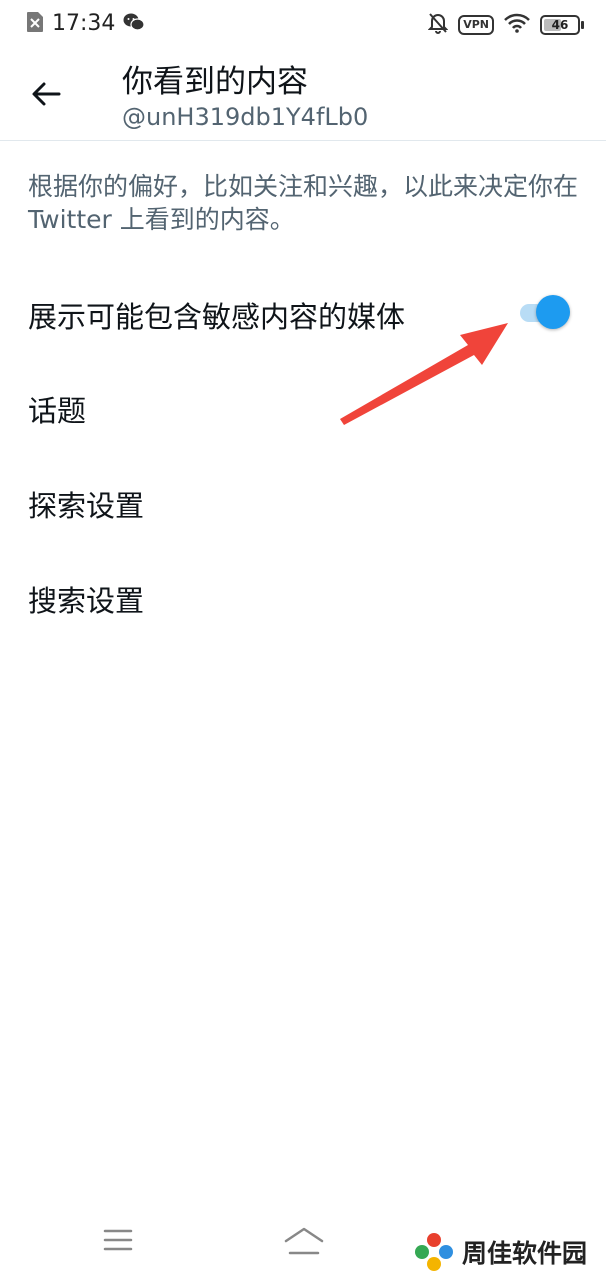 The height and width of the screenshot is (1280, 606). What do you see at coordinates (303, 406) in the screenshot?
I see `topics-setting: 话题` at bounding box center [303, 406].